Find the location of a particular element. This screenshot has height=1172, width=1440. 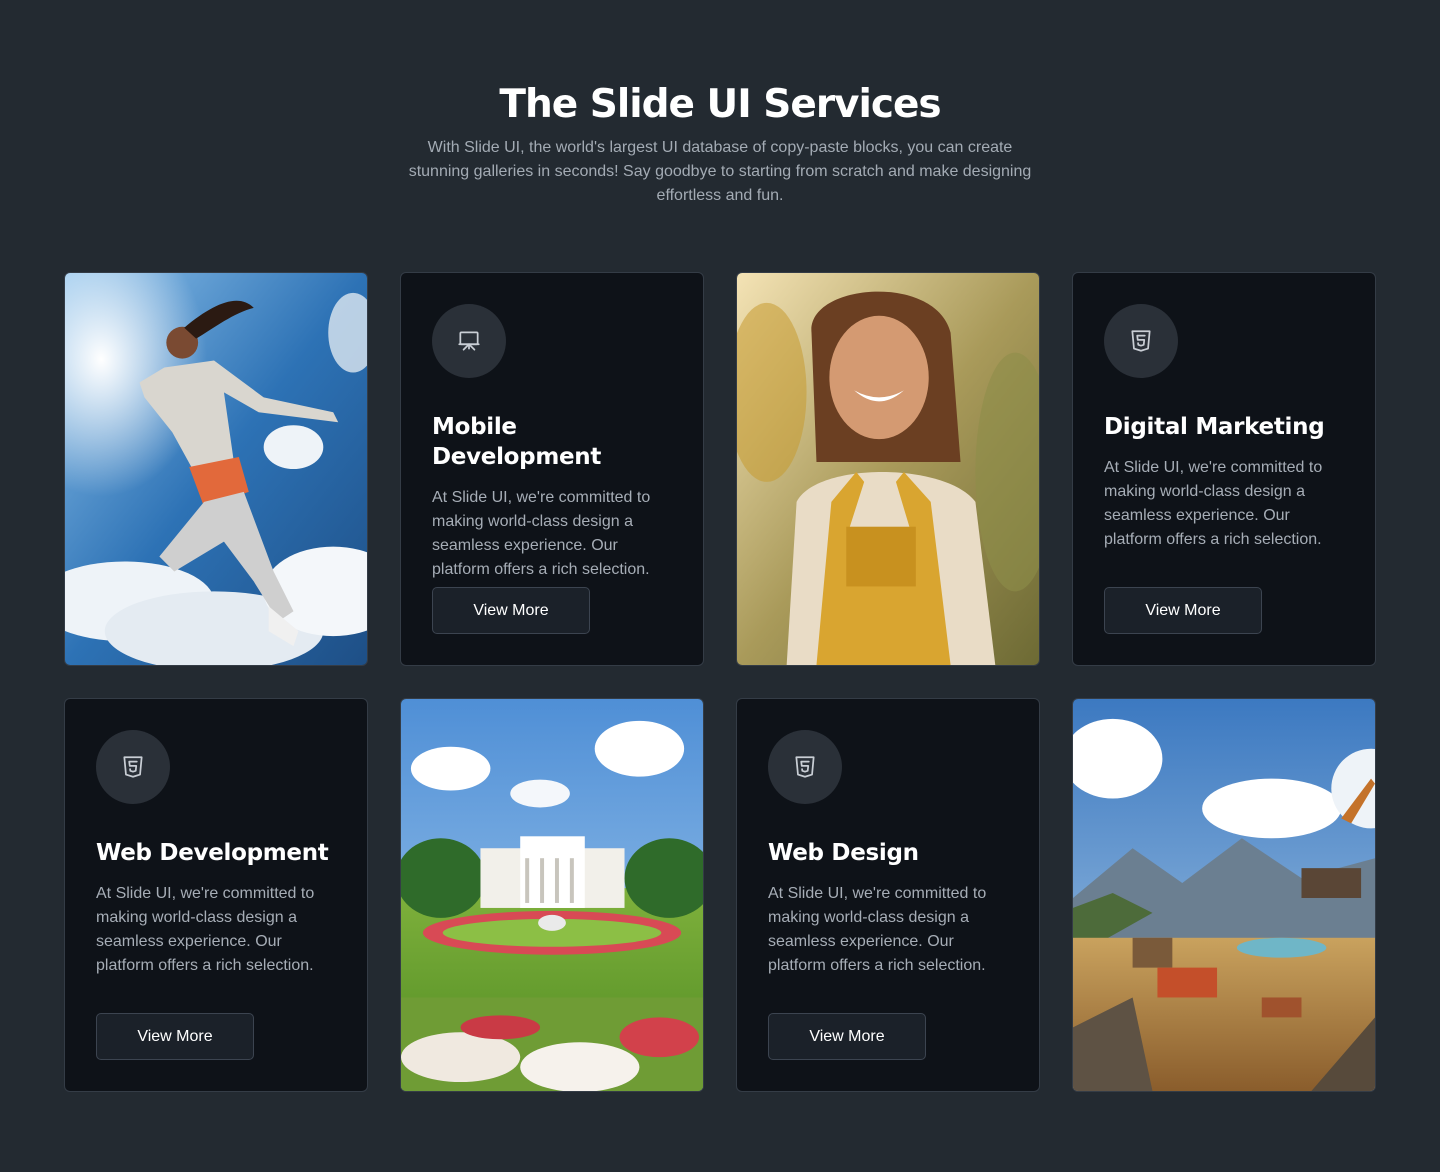

card-title: Mobile Development is located at coordinates (517, 442).